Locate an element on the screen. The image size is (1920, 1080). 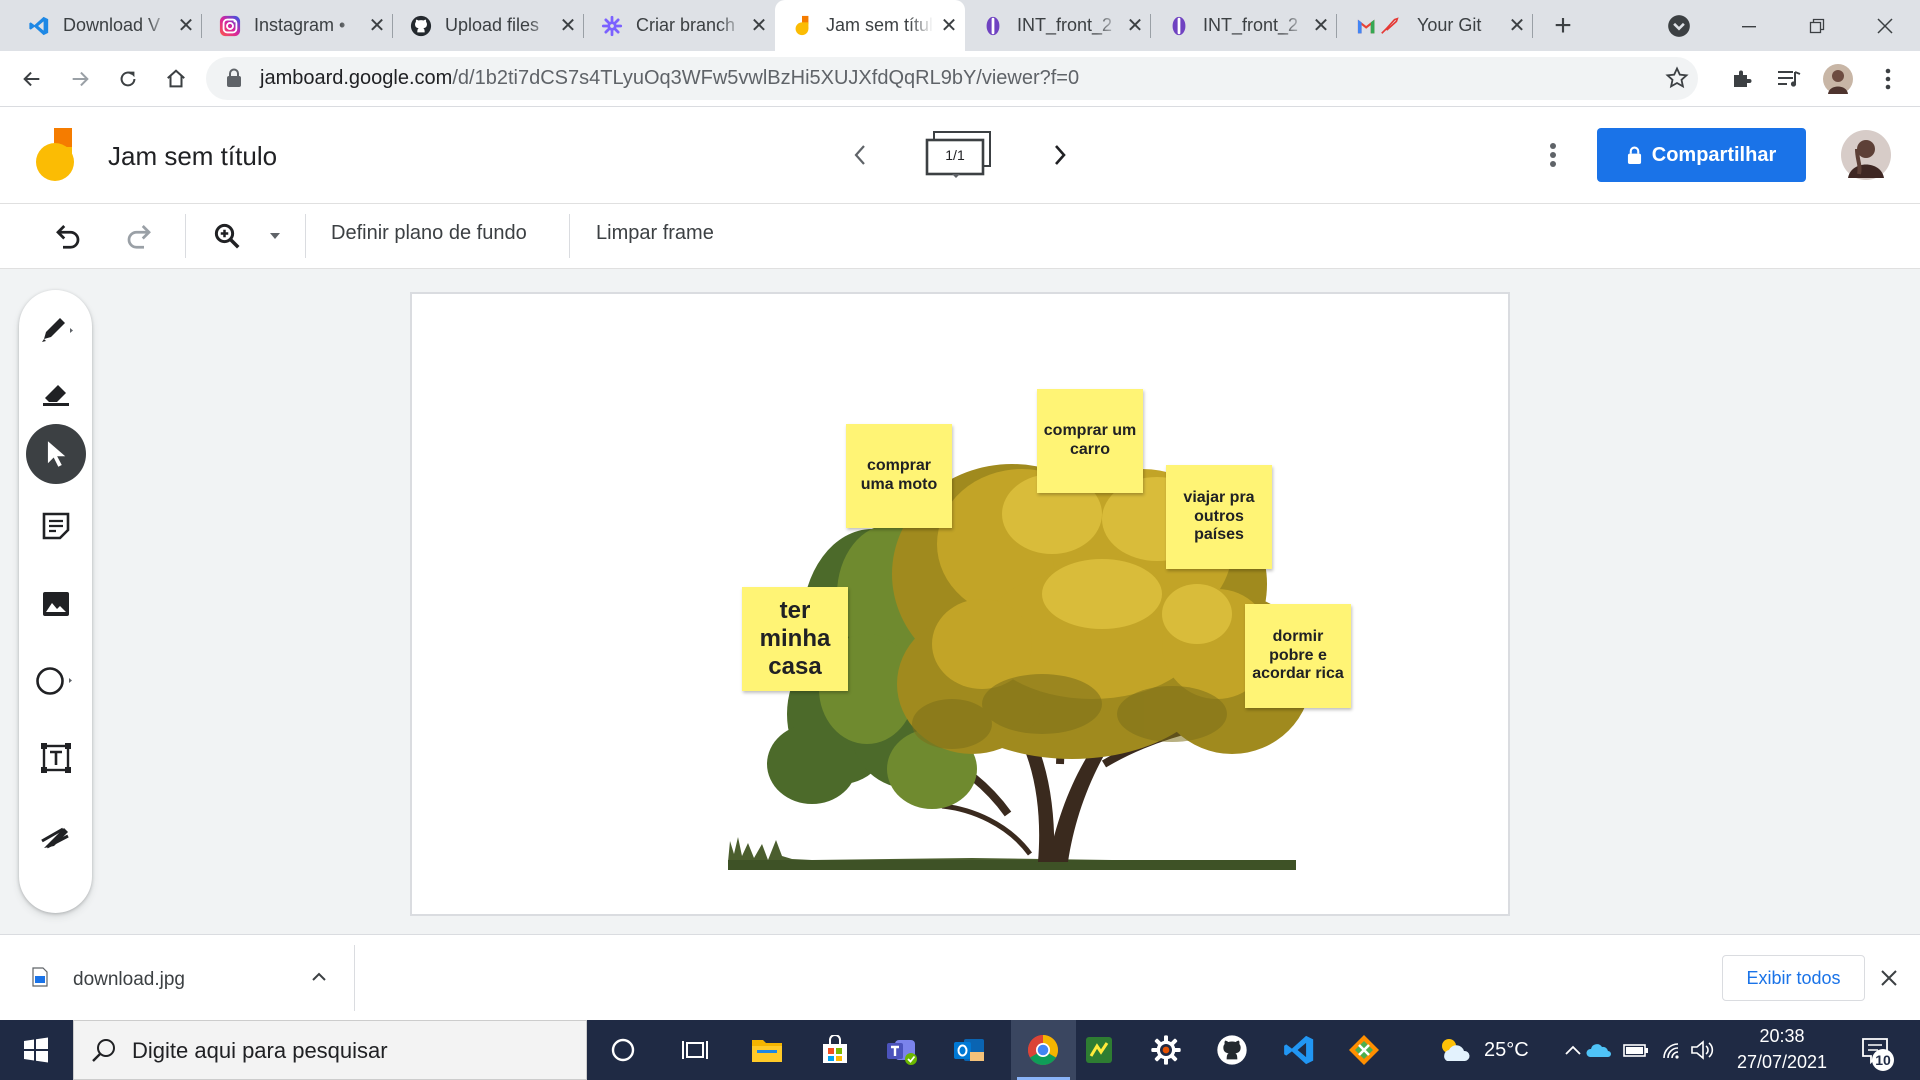
zoom-icon is located at coordinates (227, 236).